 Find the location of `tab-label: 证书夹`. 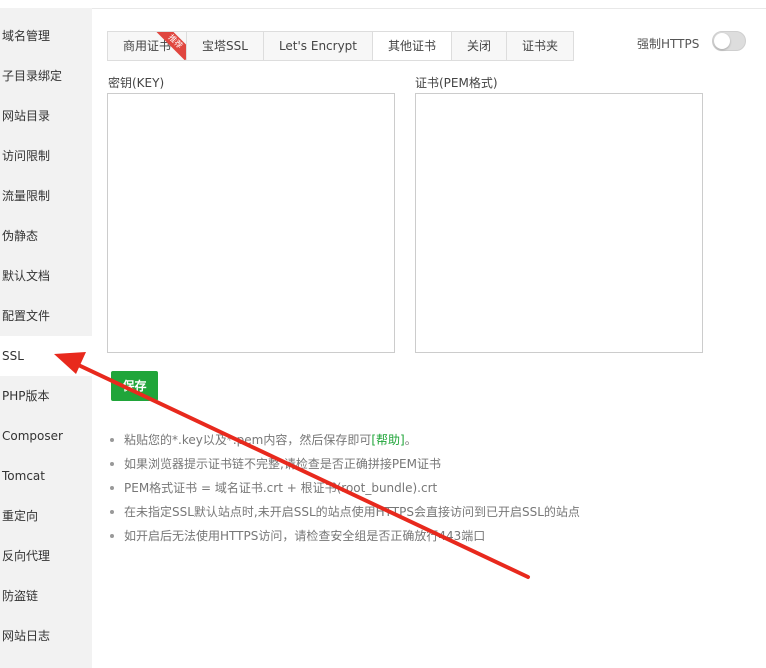

tab-label: 证书夹 is located at coordinates (540, 46).